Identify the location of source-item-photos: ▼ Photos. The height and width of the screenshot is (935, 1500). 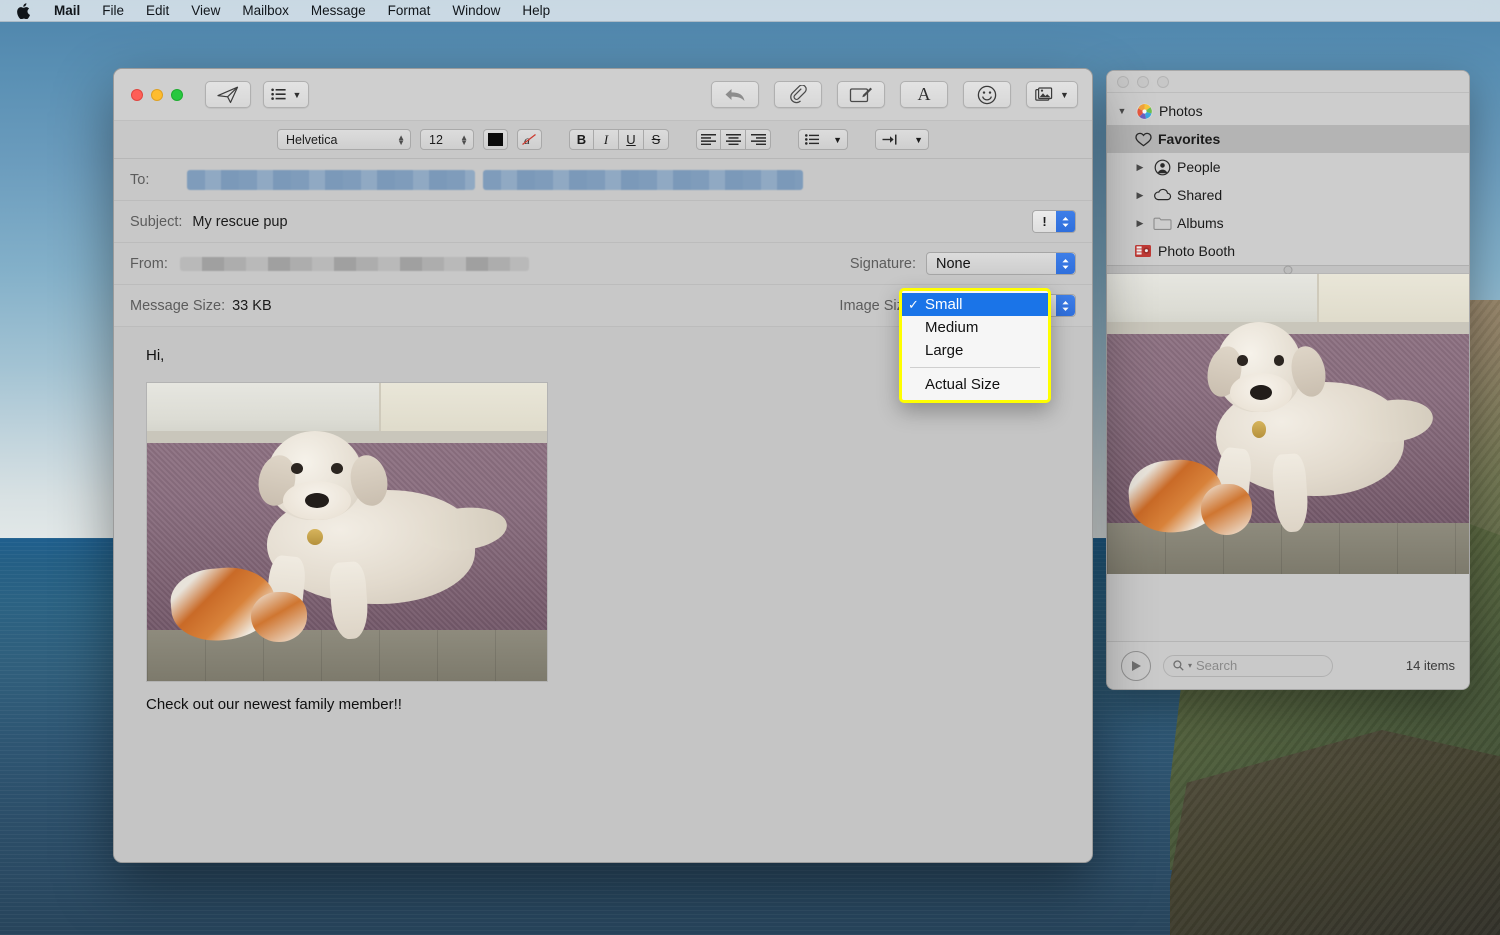
(1288, 111).